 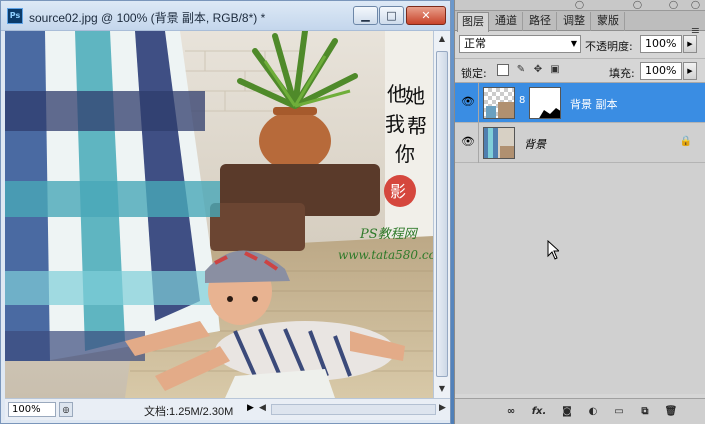 What do you see at coordinates (473, 22) in the screenshot?
I see `tab-layers: 图层` at bounding box center [473, 22].